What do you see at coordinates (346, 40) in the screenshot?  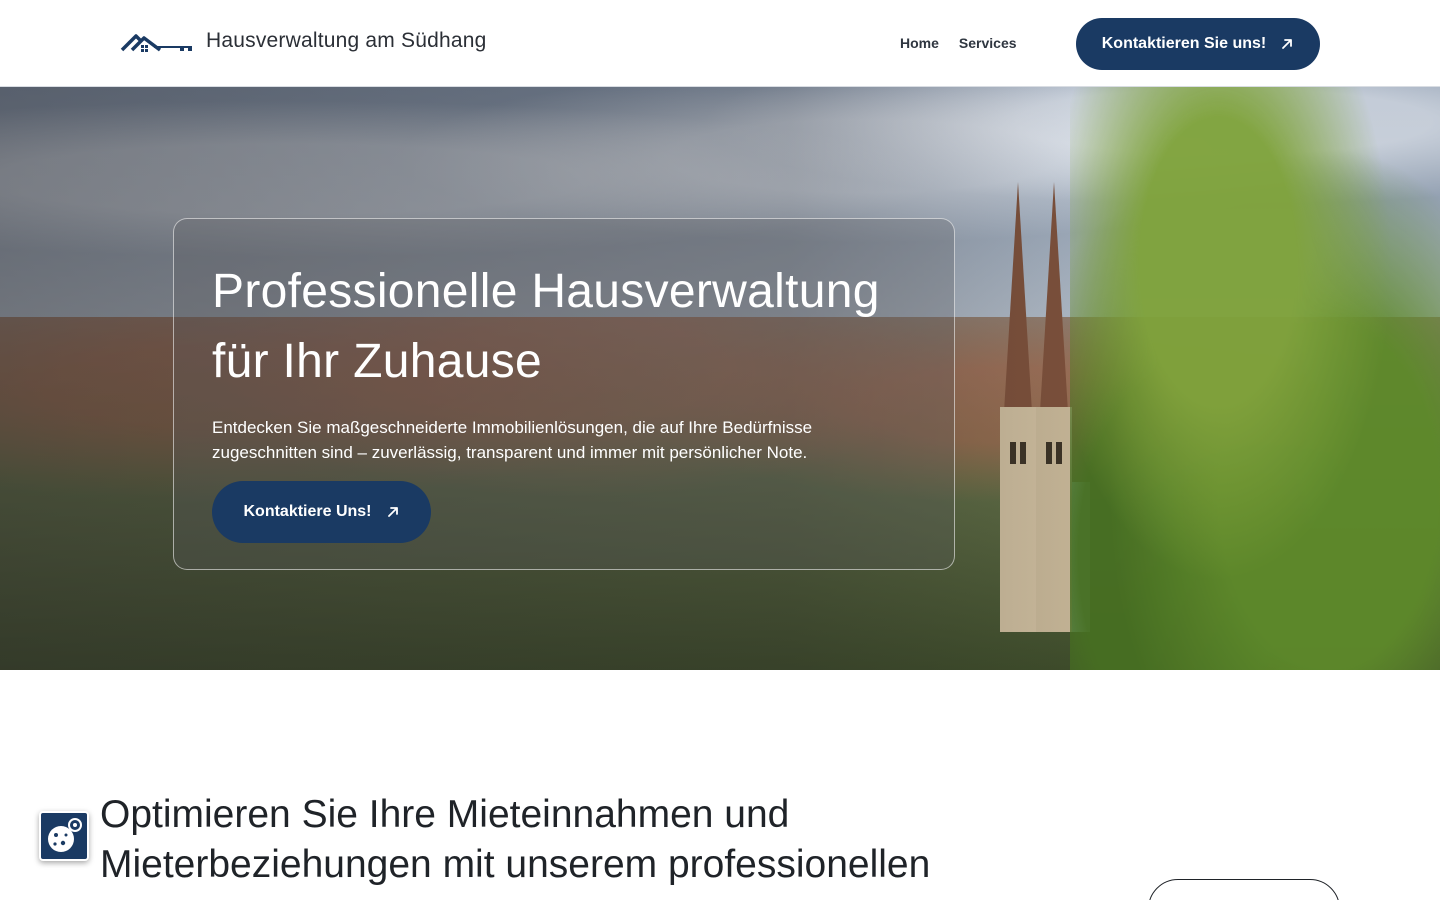 I see `brand-name: Hausverwaltung am Südhang` at bounding box center [346, 40].